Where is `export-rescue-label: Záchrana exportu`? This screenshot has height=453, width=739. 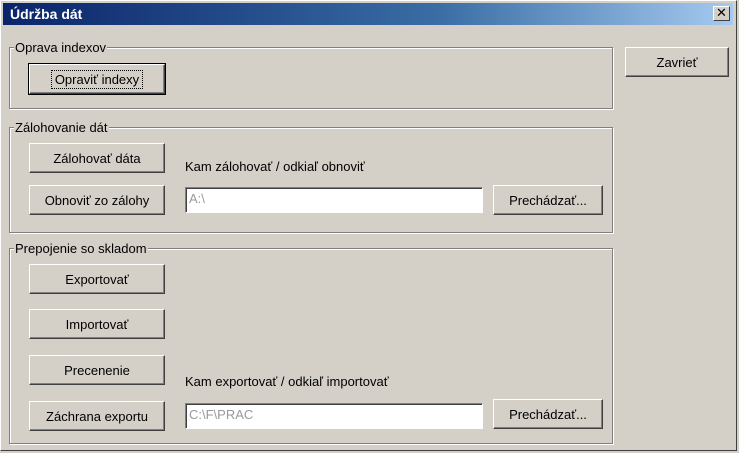 export-rescue-label: Záchrana exportu is located at coordinates (97, 416).